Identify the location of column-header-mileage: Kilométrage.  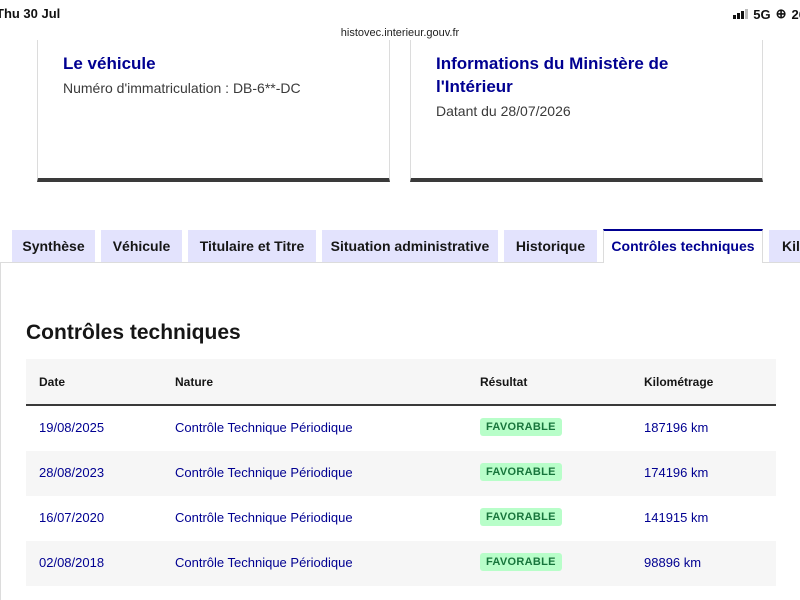
(679, 382).